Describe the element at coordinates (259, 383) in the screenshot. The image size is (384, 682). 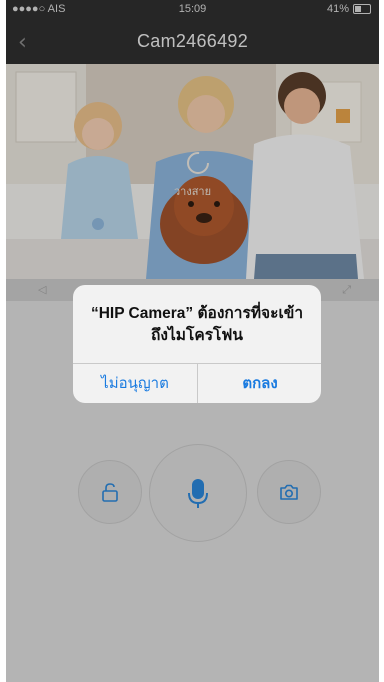
I see `ok-button: ตกลง` at that location.